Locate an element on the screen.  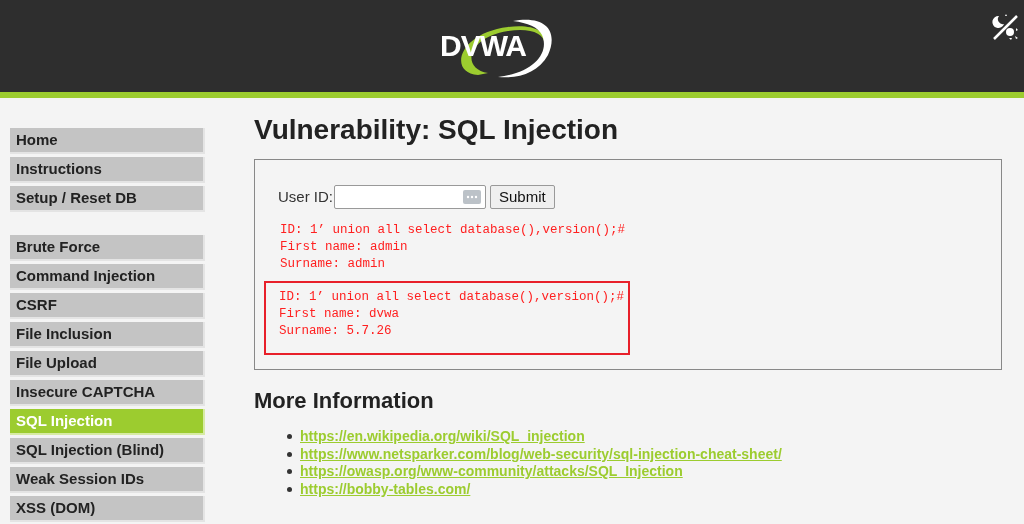
result-line: Surname: admin is located at coordinates (333, 264).